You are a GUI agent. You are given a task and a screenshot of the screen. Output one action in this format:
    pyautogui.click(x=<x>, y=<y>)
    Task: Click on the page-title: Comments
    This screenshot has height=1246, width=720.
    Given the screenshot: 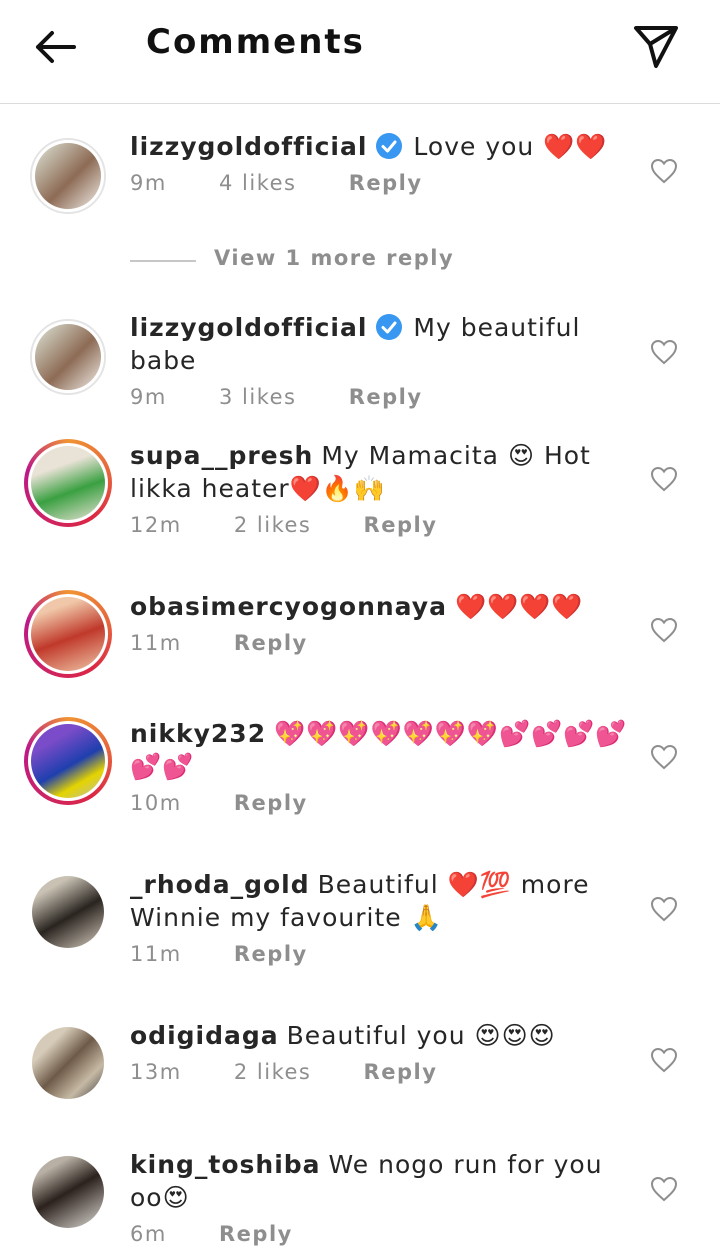 What is the action you would take?
    pyautogui.click(x=255, y=42)
    